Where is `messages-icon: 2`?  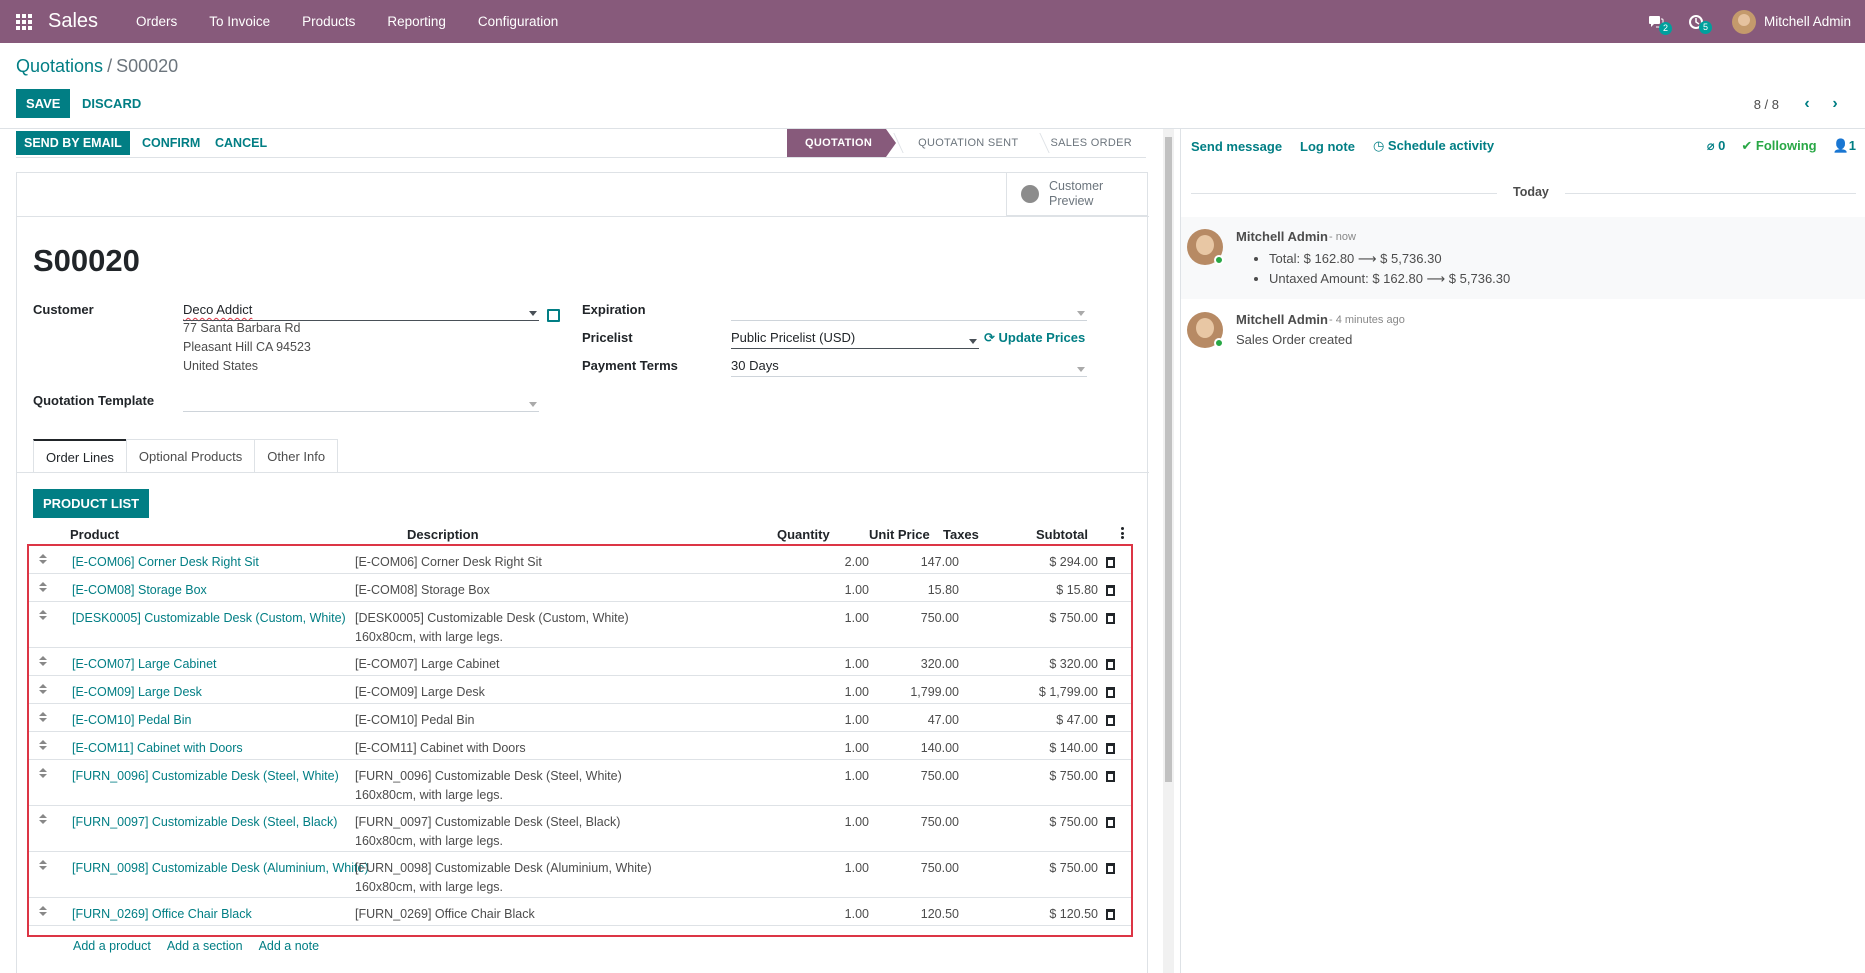
messages-icon: 2 is located at coordinates (1656, 25).